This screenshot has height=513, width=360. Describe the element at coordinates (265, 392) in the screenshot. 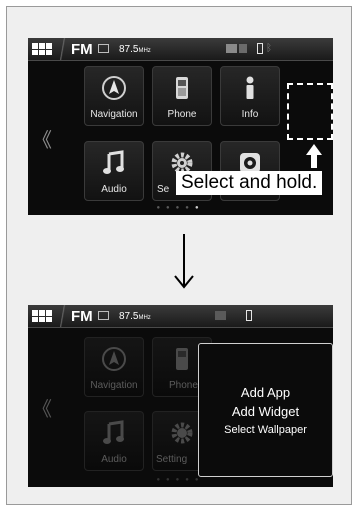

I see `add-app-option: Add App` at that location.